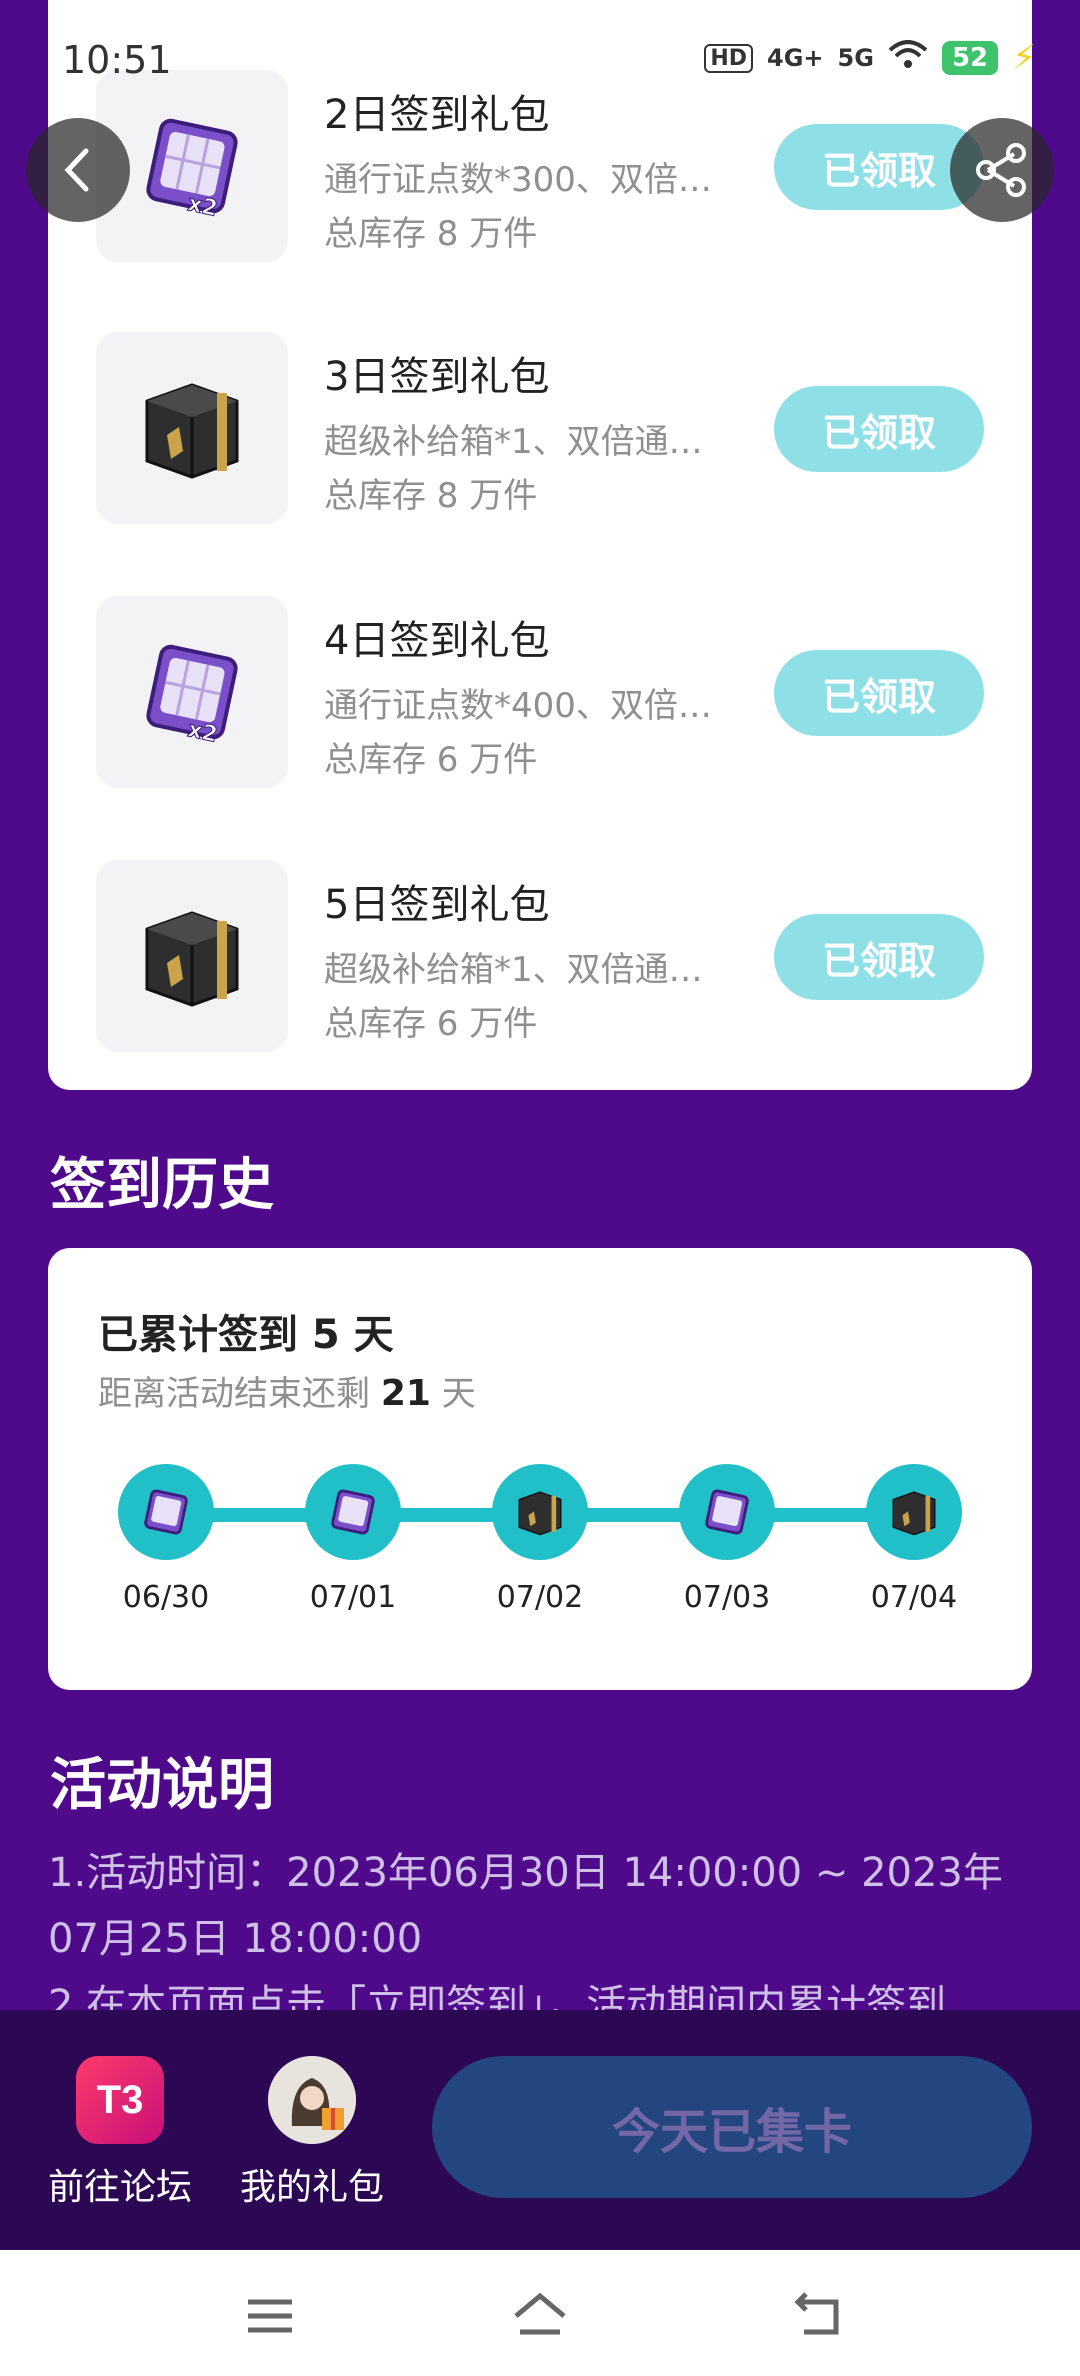 The image size is (1080, 2376). Describe the element at coordinates (820, 2316) in the screenshot. I see `back-nav-icon` at that location.